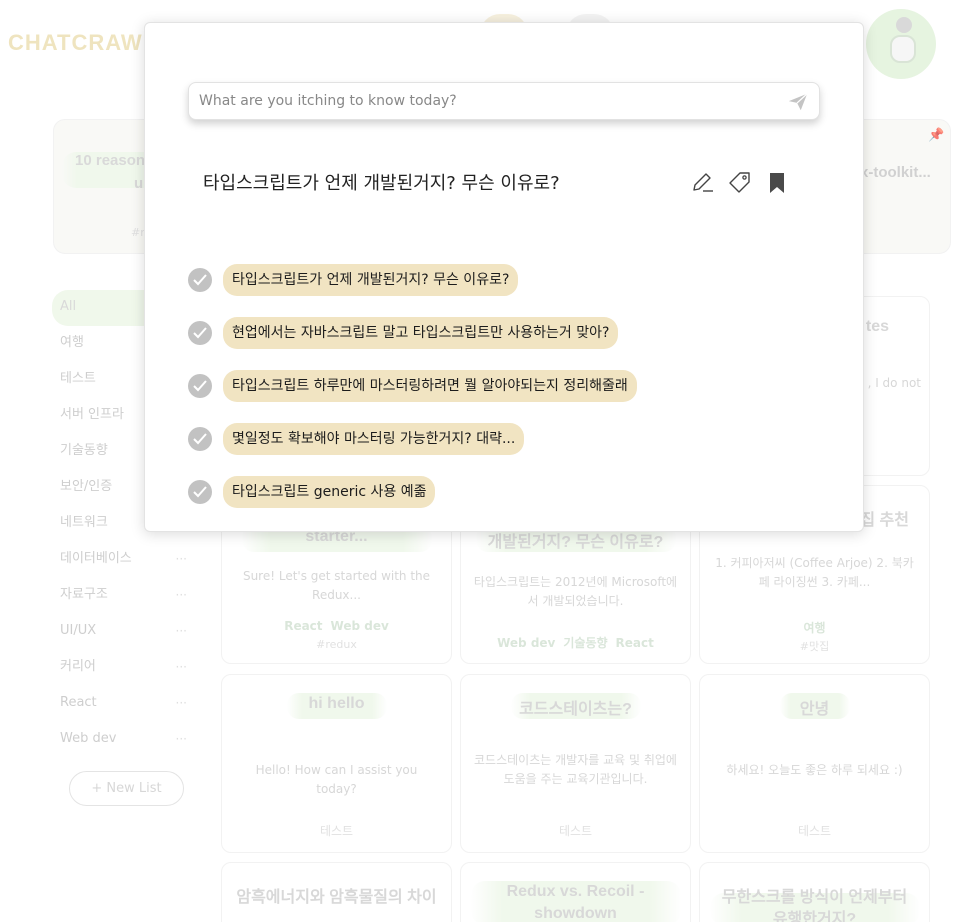 The image size is (964, 922). What do you see at coordinates (777, 183) in the screenshot?
I see `bookmark-icon` at bounding box center [777, 183].